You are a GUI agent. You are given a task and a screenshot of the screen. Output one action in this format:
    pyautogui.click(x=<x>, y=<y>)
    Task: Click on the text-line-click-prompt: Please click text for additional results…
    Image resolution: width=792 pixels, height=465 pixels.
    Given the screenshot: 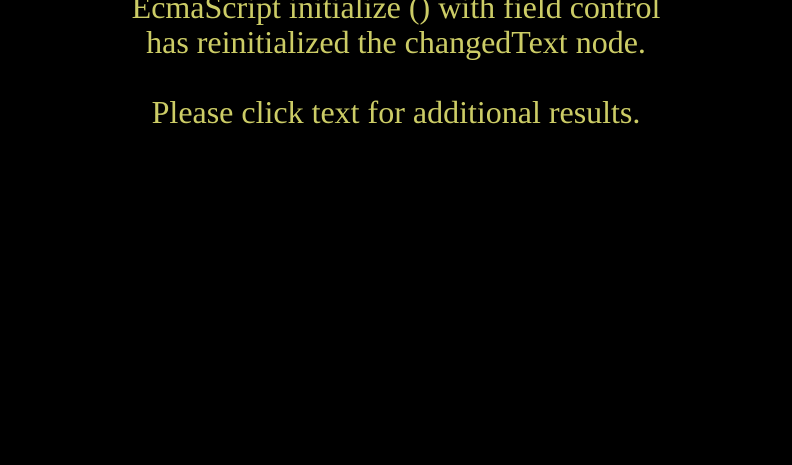 What is the action you would take?
    pyautogui.click(x=396, y=112)
    